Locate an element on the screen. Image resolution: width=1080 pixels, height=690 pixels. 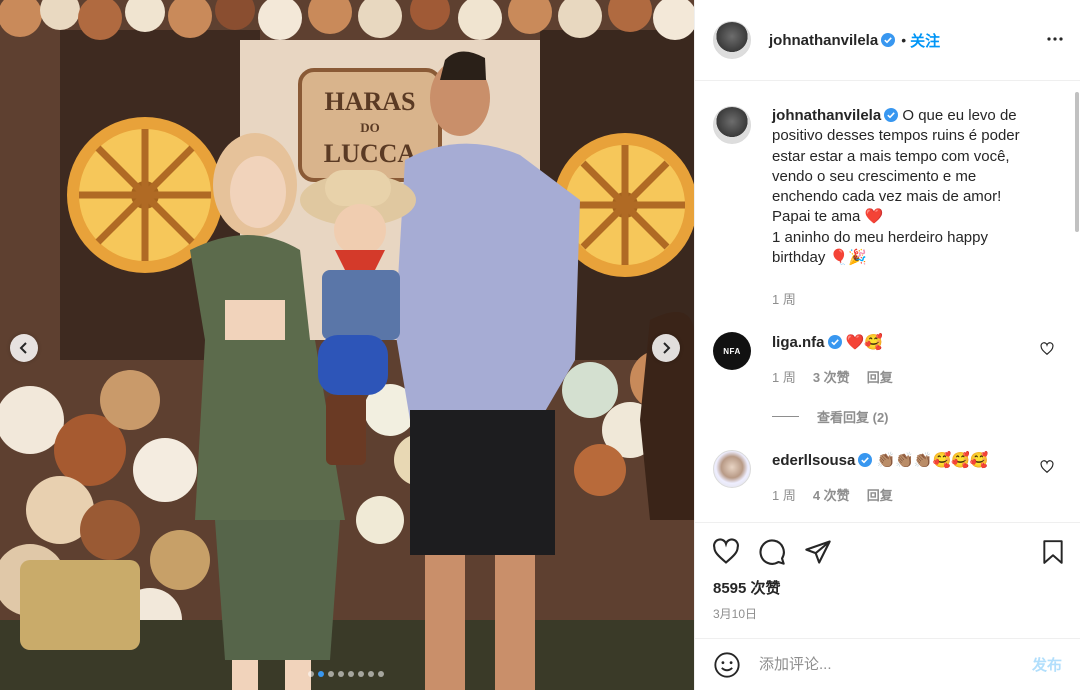
chevron-left-icon is located at coordinates (23, 348).